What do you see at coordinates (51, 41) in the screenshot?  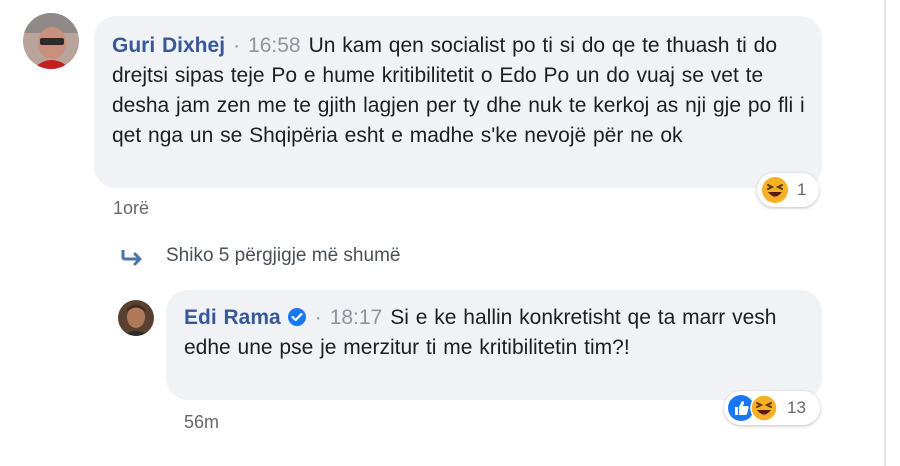 I see `avatar-guri-dixhej` at bounding box center [51, 41].